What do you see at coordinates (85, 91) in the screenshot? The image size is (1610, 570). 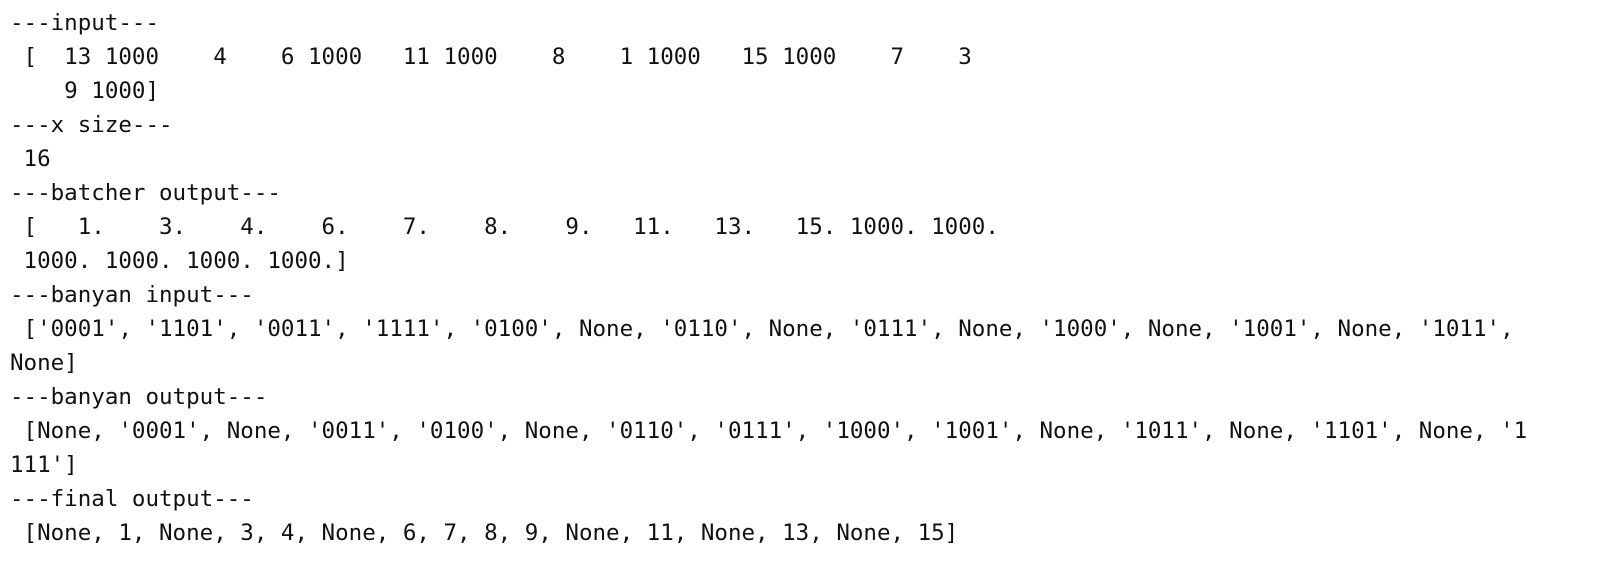 I see `input-array-line-2: 9 1000]` at bounding box center [85, 91].